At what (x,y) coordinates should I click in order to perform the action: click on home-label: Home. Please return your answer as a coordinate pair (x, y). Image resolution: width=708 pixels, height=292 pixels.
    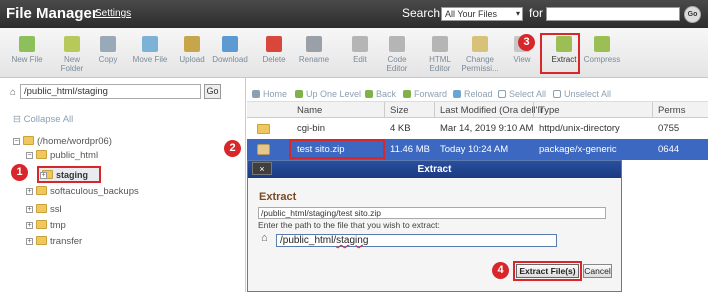
    Looking at the image, I should click on (275, 94).